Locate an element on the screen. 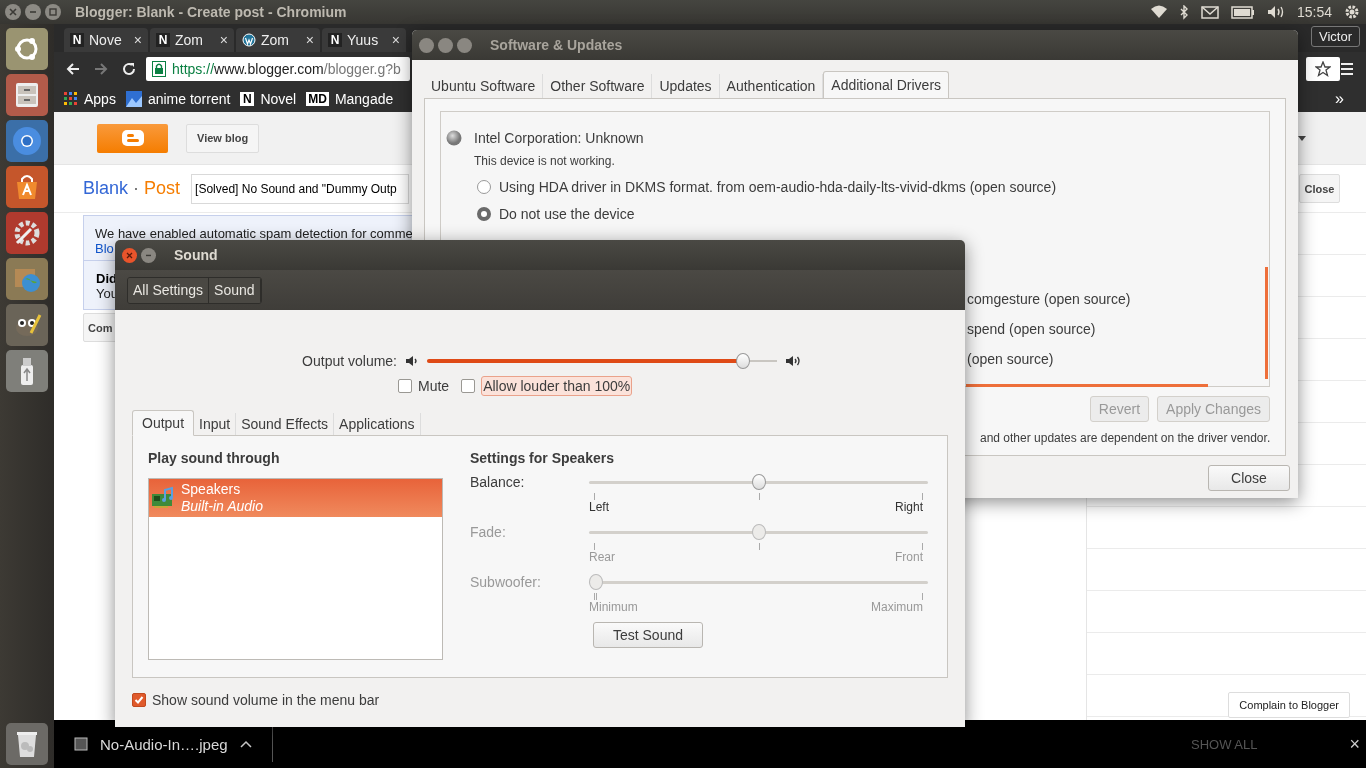 The width and height of the screenshot is (1366, 768). scale-label: Rear is located at coordinates (602, 558).